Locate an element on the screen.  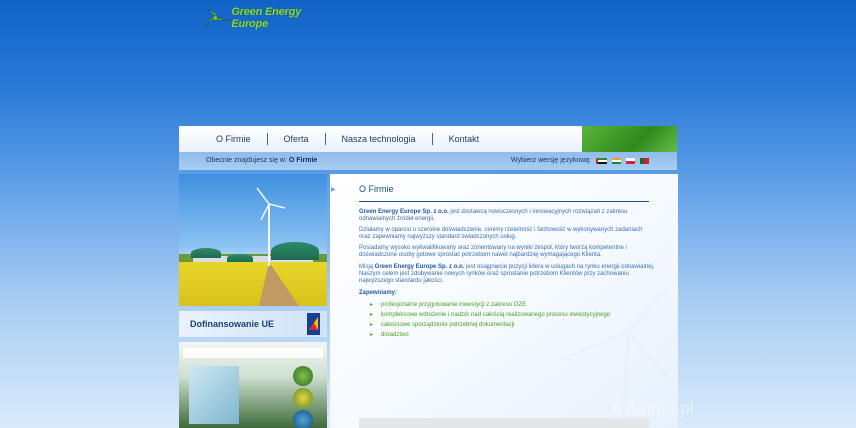
brochure-image is located at coordinates (253, 385).